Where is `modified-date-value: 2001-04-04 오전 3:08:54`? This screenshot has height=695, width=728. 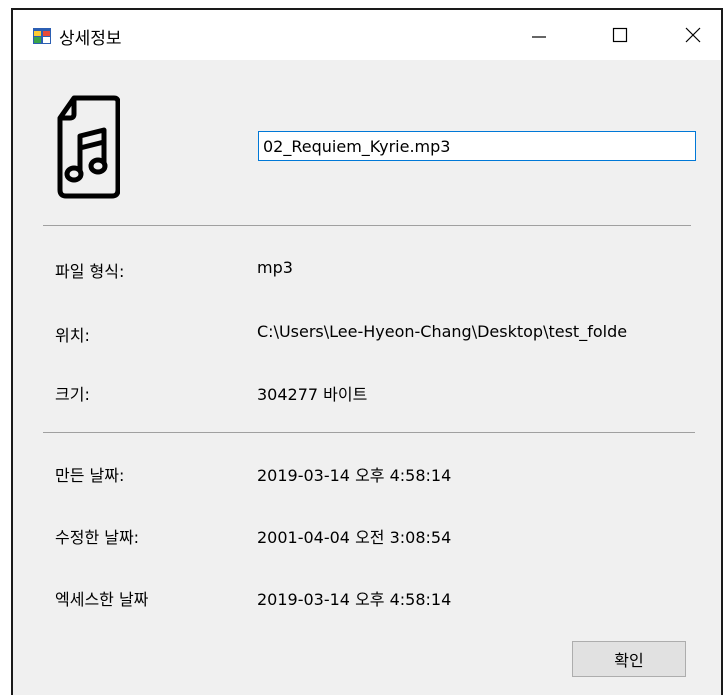
modified-date-value: 2001-04-04 오전 3:08:54 is located at coordinates (354, 537).